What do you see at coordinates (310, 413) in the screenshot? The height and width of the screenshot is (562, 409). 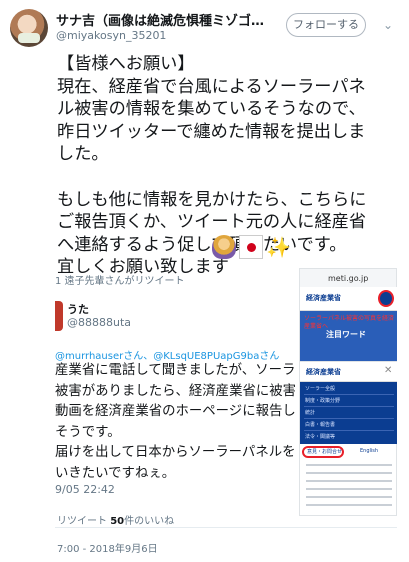 I see `menu-item: 統計` at bounding box center [310, 413].